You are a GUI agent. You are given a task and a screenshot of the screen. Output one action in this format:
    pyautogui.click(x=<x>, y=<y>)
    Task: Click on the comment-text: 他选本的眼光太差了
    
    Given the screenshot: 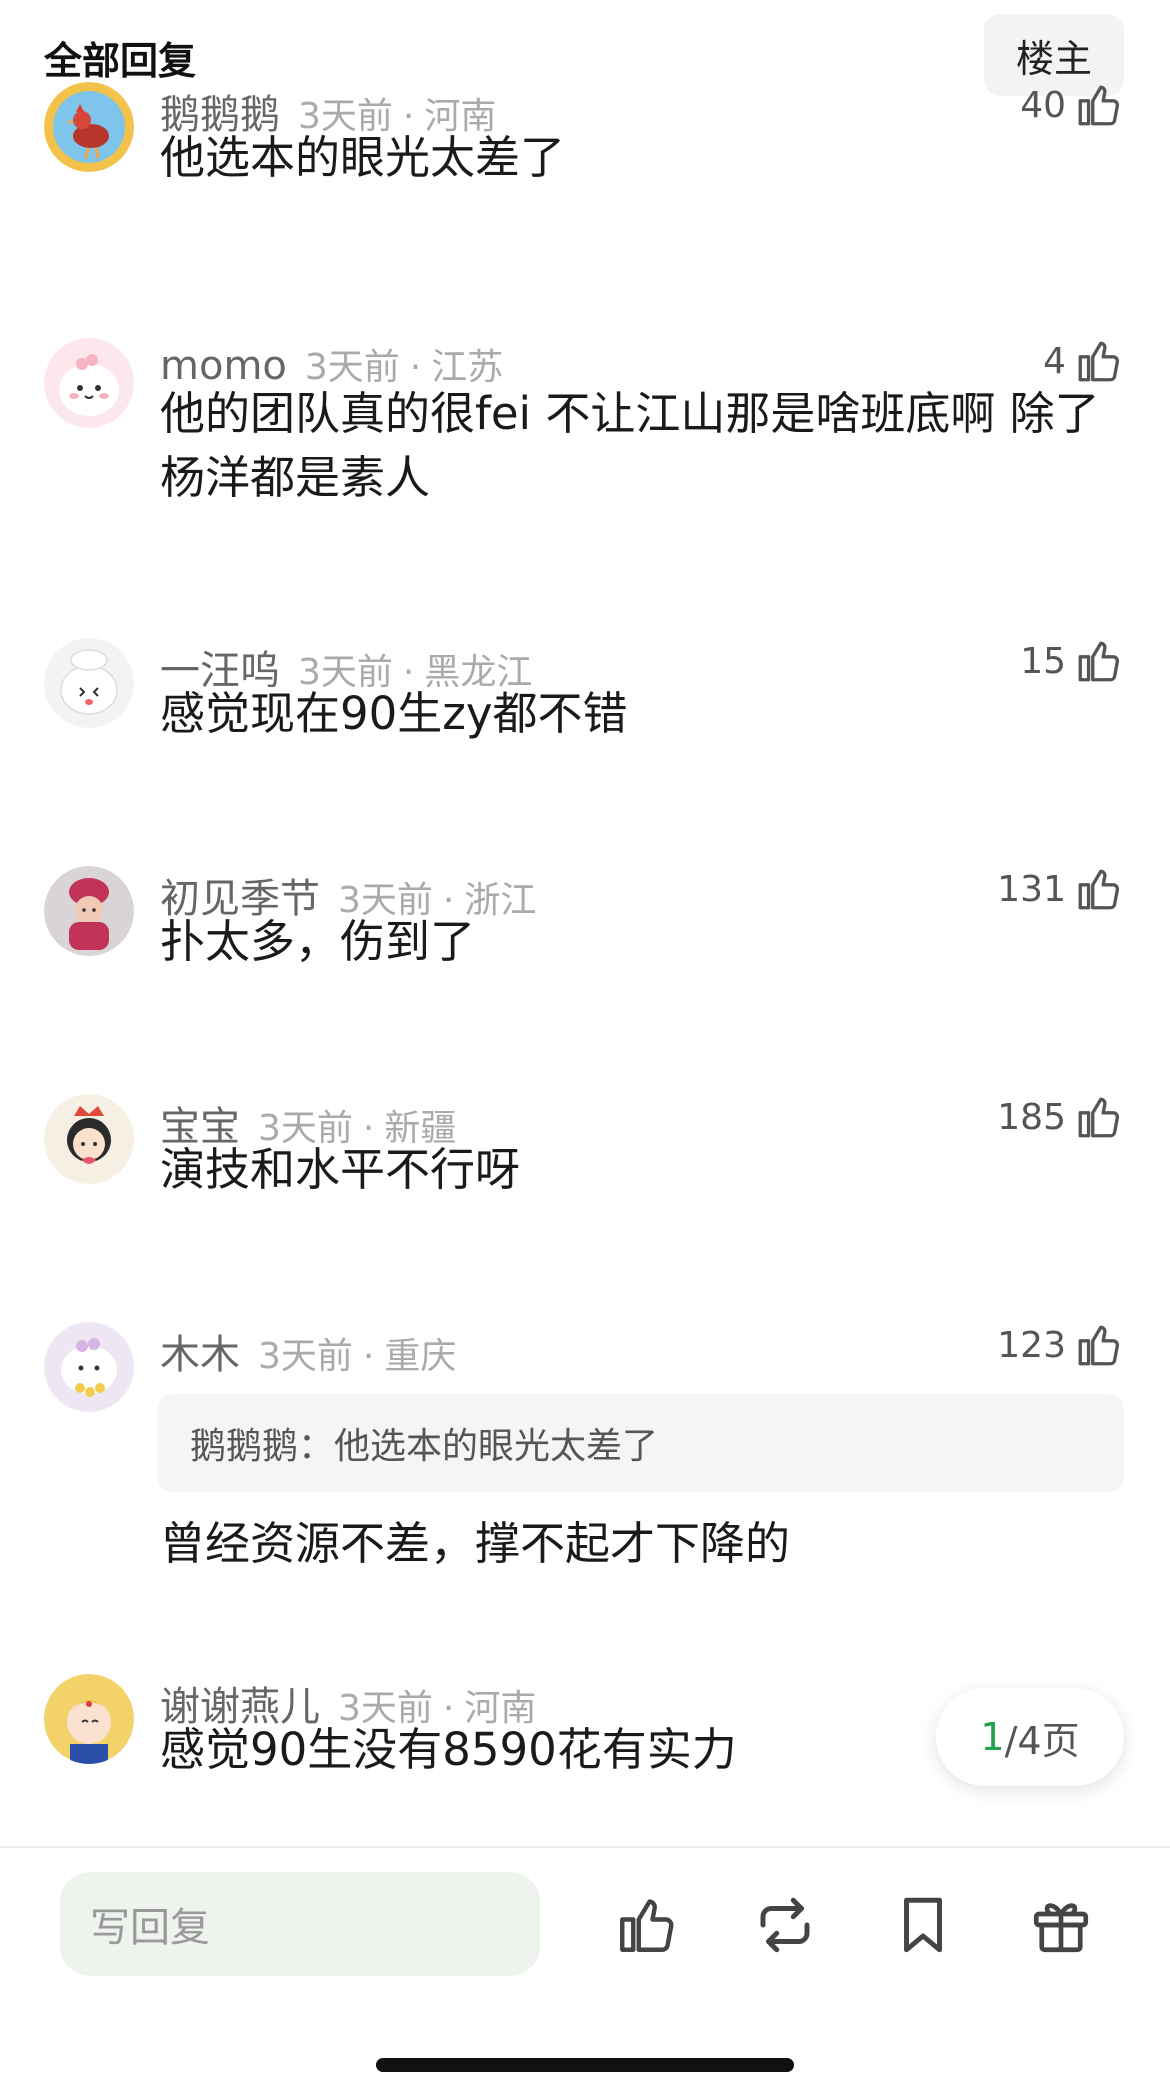 What is the action you would take?
    pyautogui.click(x=363, y=157)
    